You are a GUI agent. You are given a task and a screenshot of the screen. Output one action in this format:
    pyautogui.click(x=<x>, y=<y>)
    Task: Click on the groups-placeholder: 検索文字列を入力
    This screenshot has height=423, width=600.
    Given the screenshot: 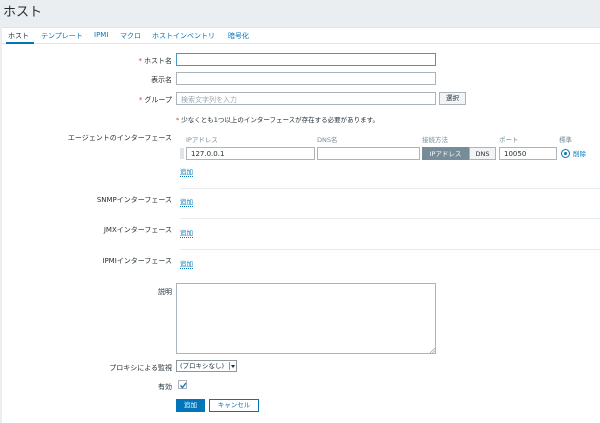 What is the action you would take?
    pyautogui.click(x=209, y=100)
    